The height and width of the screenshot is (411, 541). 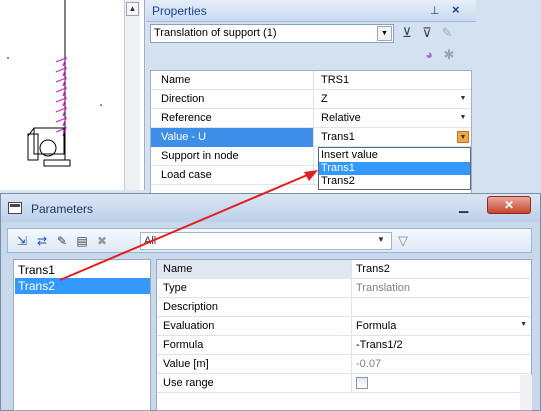 What do you see at coordinates (188, 225) in the screenshot?
I see `annotation-arrow` at bounding box center [188, 225].